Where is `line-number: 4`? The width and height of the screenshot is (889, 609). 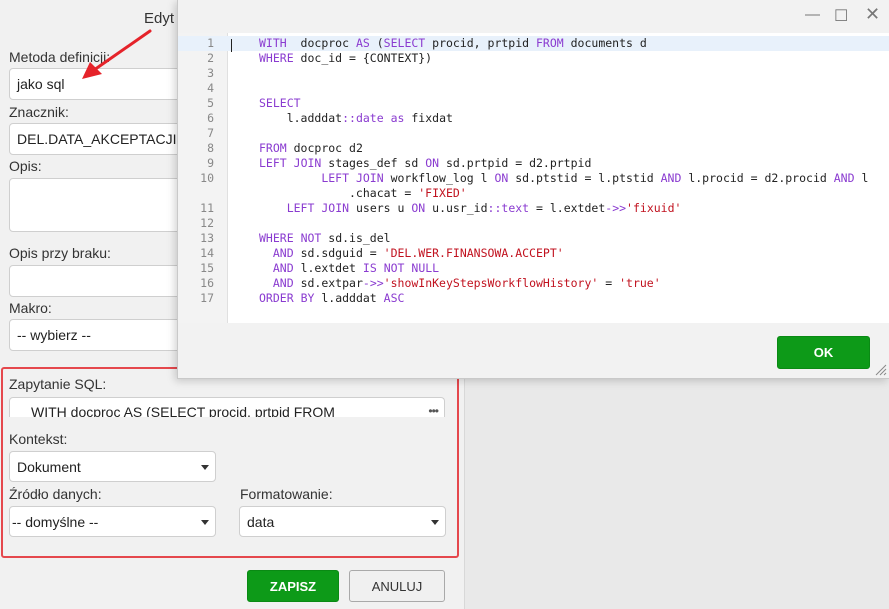 line-number: 4 is located at coordinates (210, 88).